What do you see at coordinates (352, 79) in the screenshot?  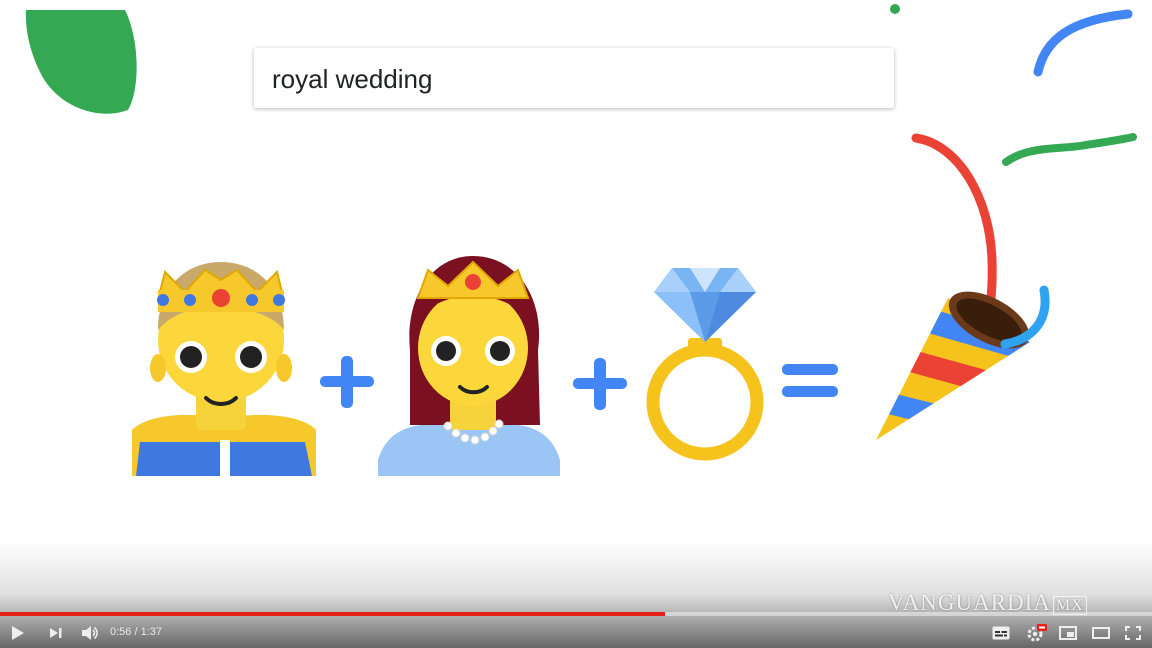 I see `search-query-text: royal wedding` at bounding box center [352, 79].